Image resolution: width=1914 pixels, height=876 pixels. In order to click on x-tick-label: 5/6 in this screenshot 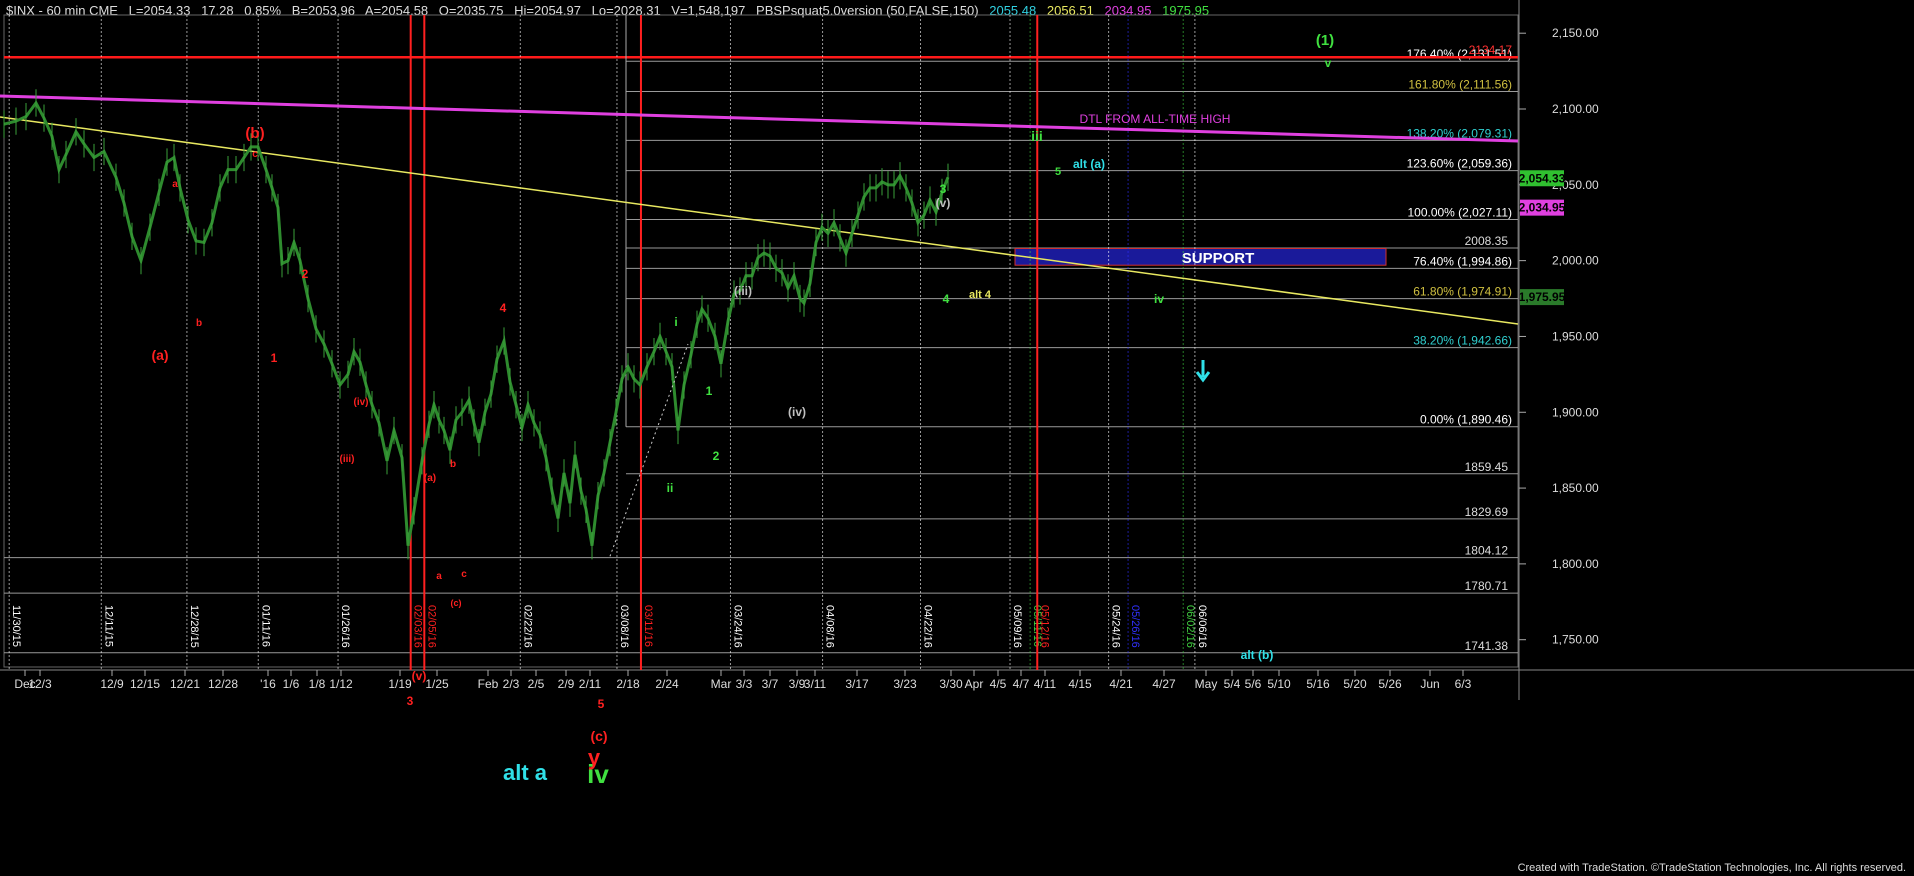, I will do `click(1253, 684)`.